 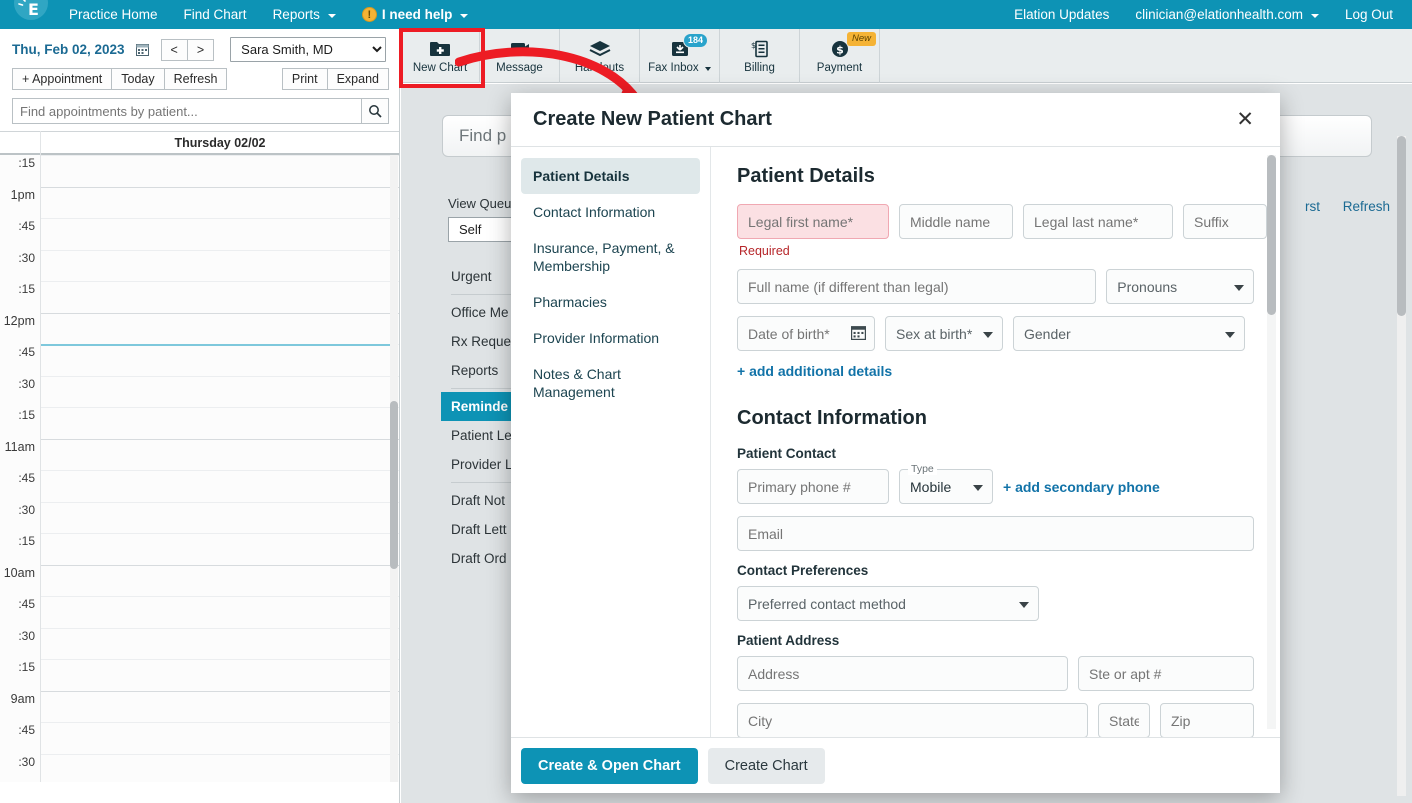 I want to click on expand-button: Expand, so click(x=358, y=79).